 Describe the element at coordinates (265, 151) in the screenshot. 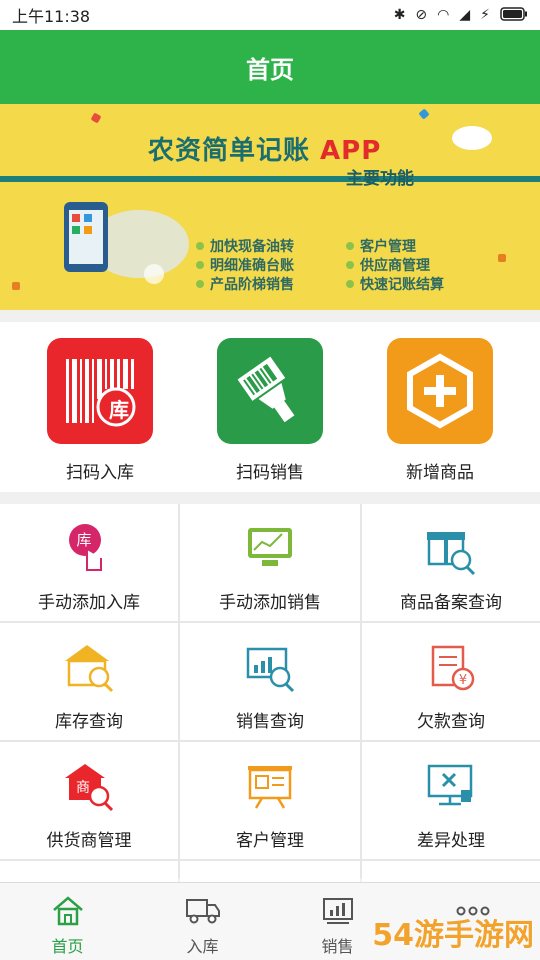

I see `banner-title: 农资简单记账 APP` at that location.